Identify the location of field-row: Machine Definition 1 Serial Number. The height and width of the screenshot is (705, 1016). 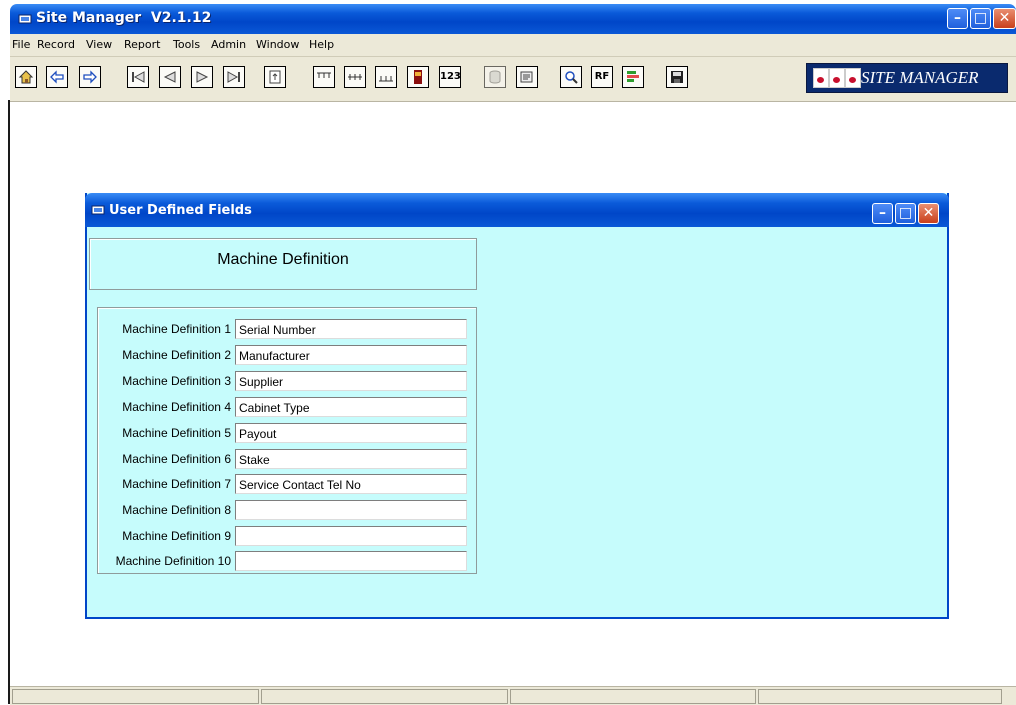
(287, 329).